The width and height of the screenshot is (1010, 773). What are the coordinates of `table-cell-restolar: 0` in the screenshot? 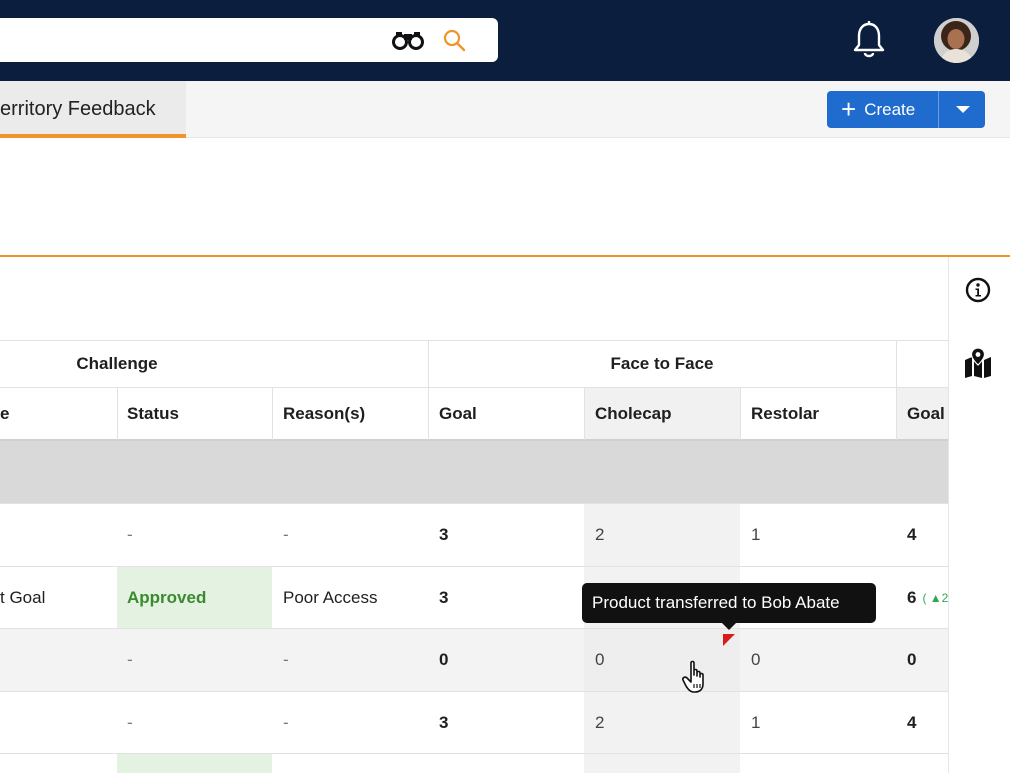 It's located at (755, 660).